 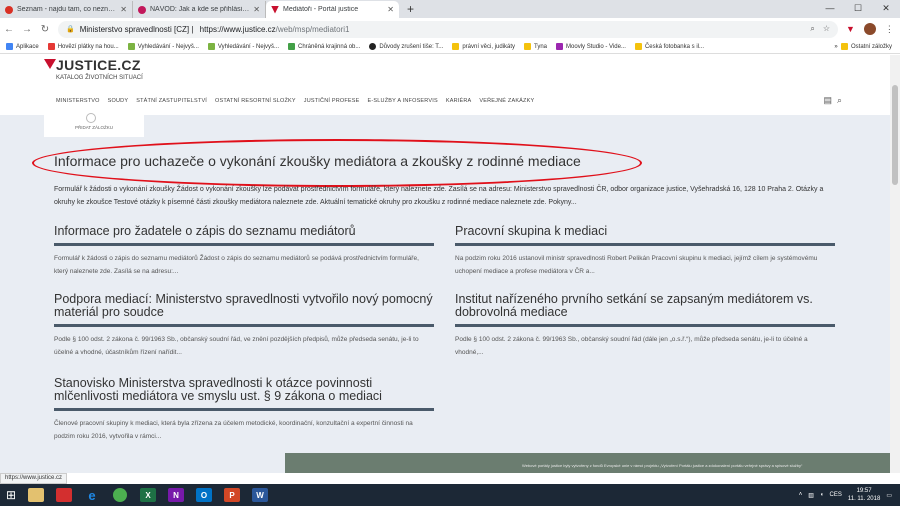 What do you see at coordinates (199, 9) in the screenshot?
I see `browser-tab-2: NÁVOD: Jak a kde se přihlásit n... ✕` at bounding box center [199, 9].